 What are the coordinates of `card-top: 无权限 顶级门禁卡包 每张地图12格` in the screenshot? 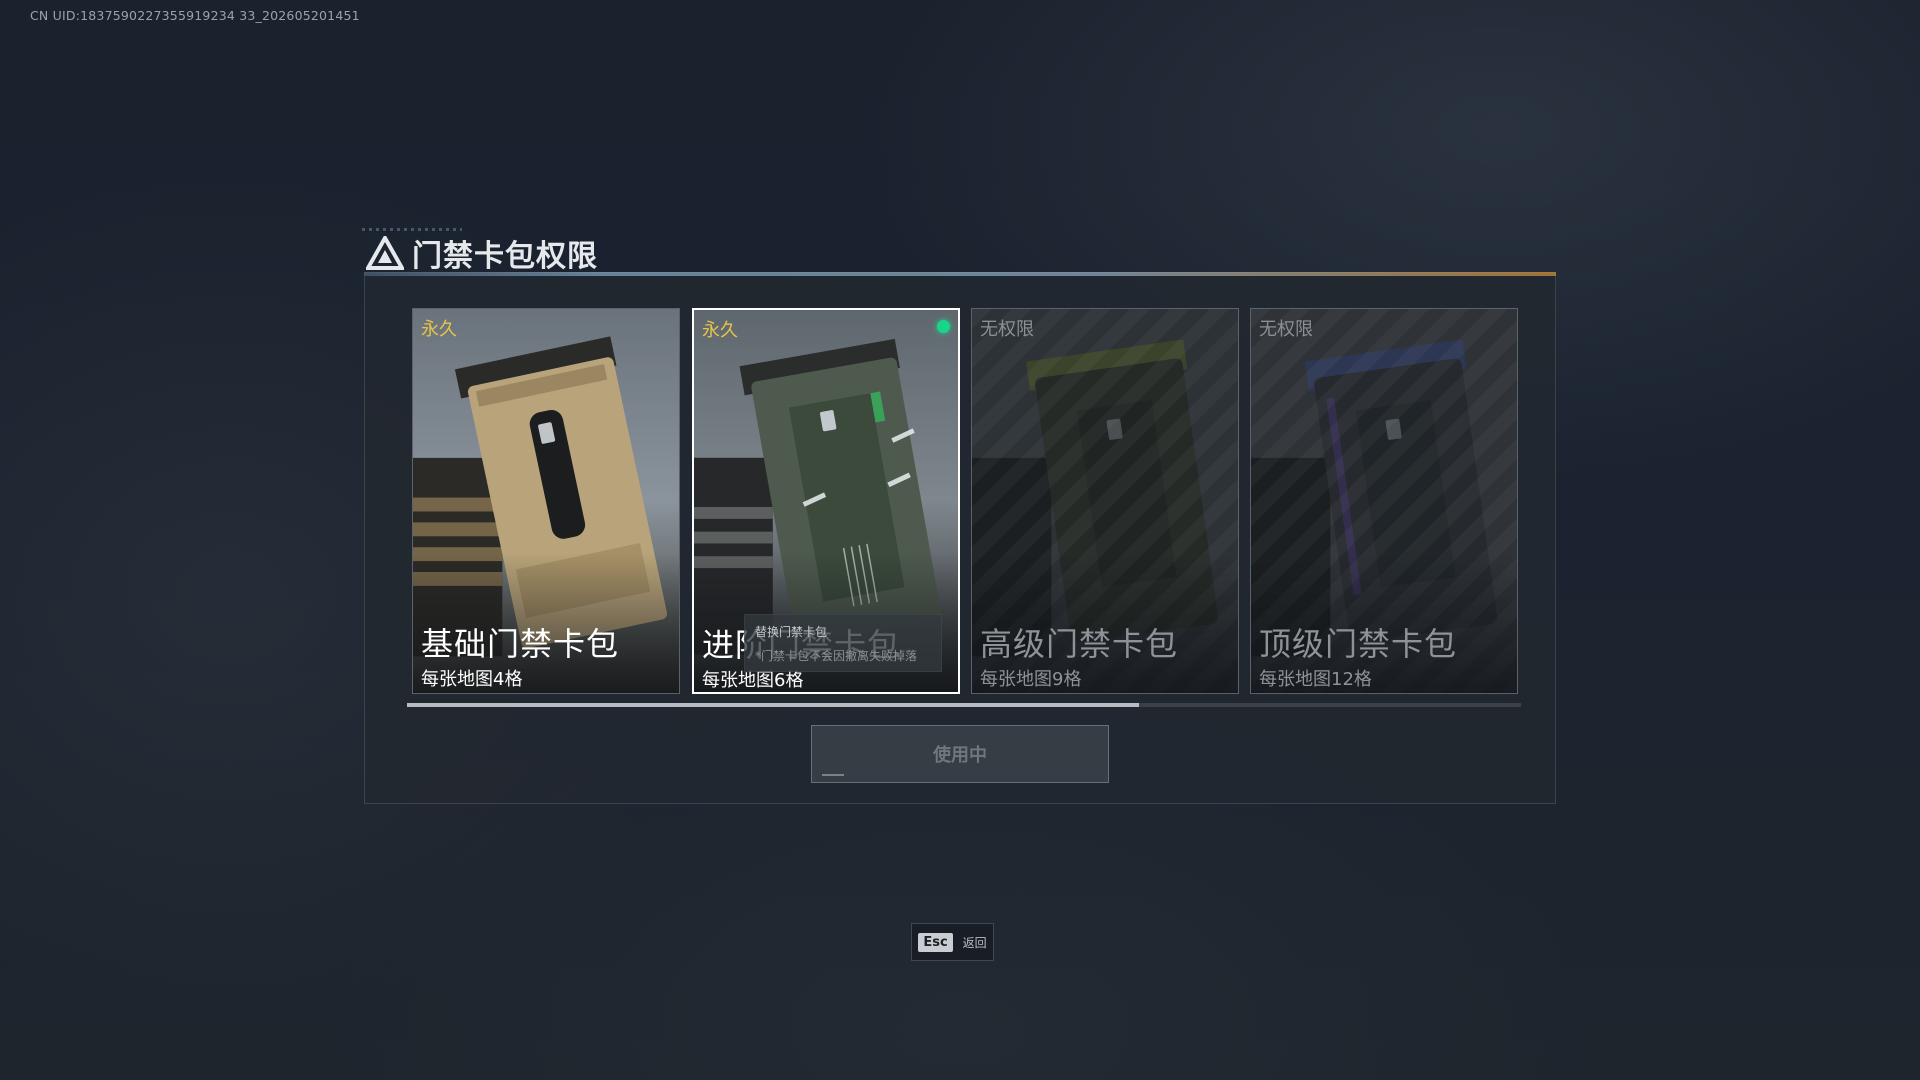 It's located at (1384, 501).